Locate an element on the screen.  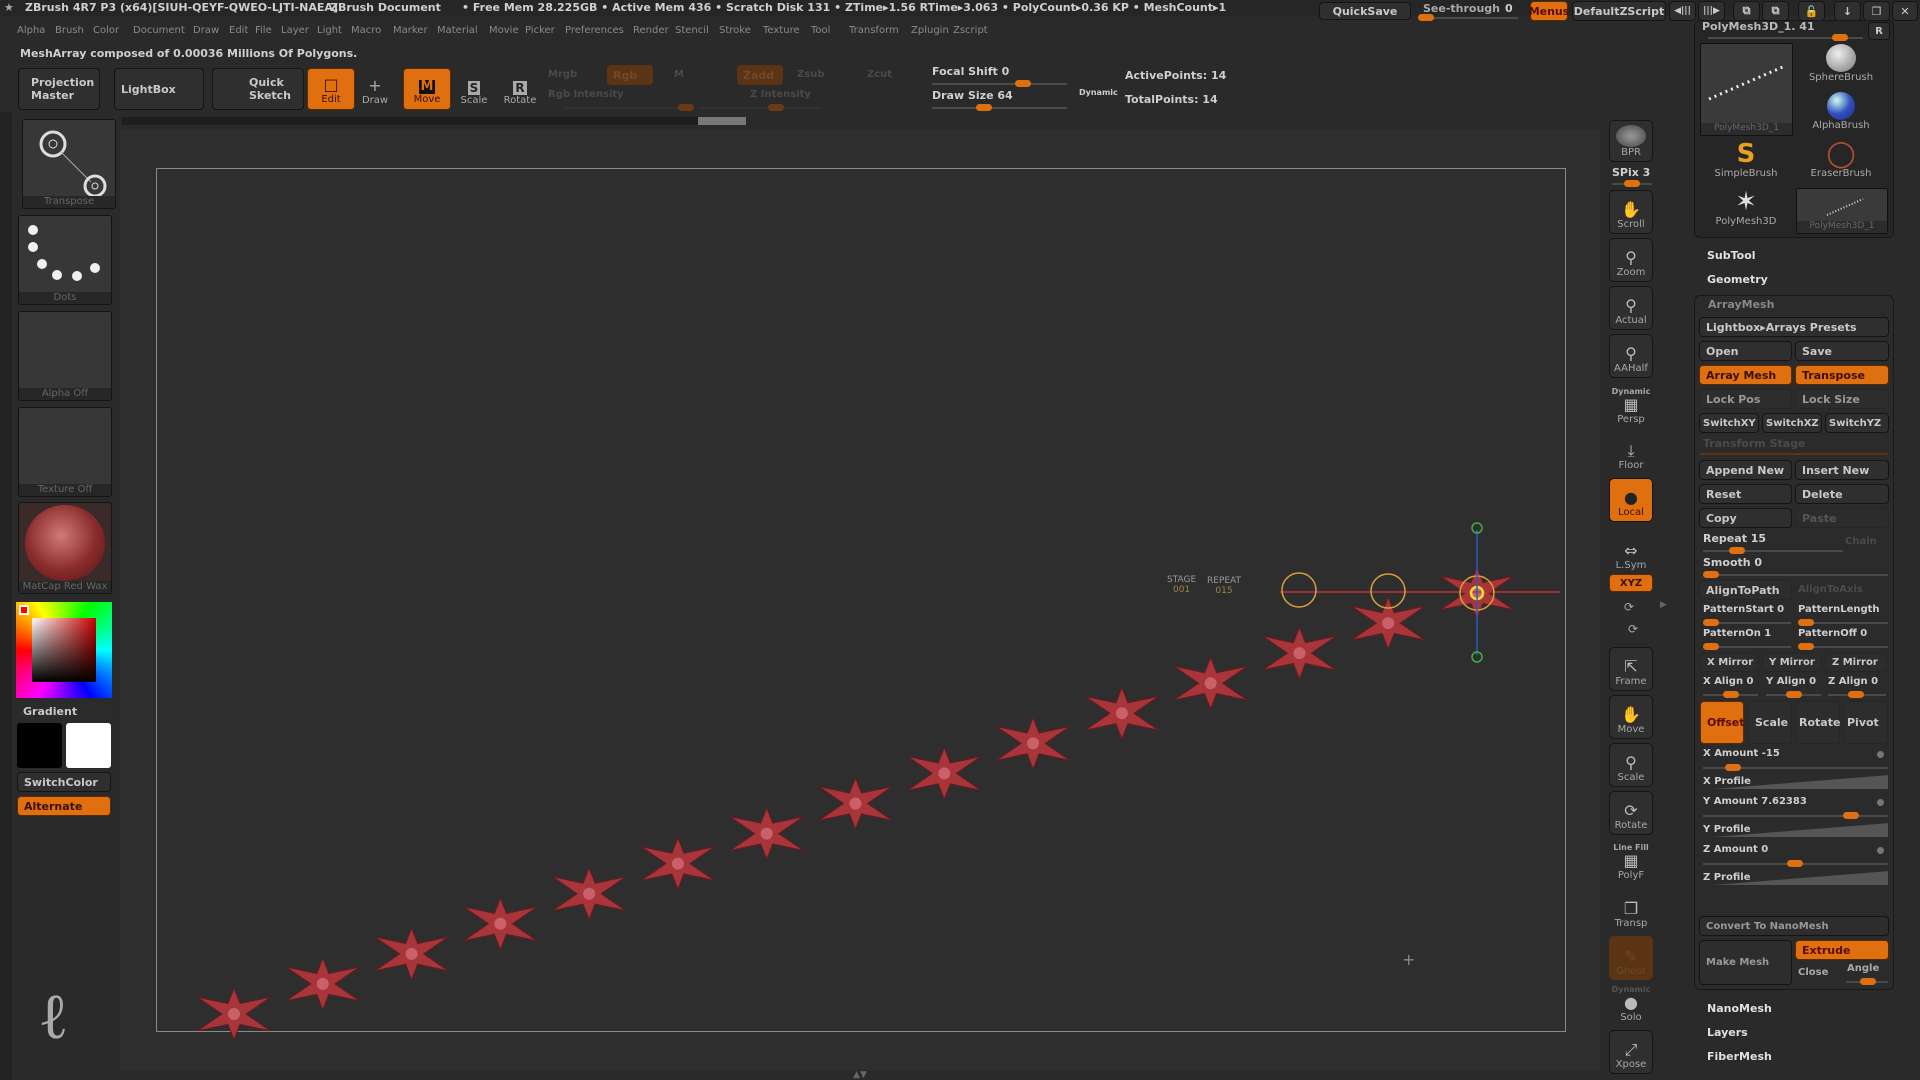
subtool-section: SubTool is located at coordinates (1731, 255).